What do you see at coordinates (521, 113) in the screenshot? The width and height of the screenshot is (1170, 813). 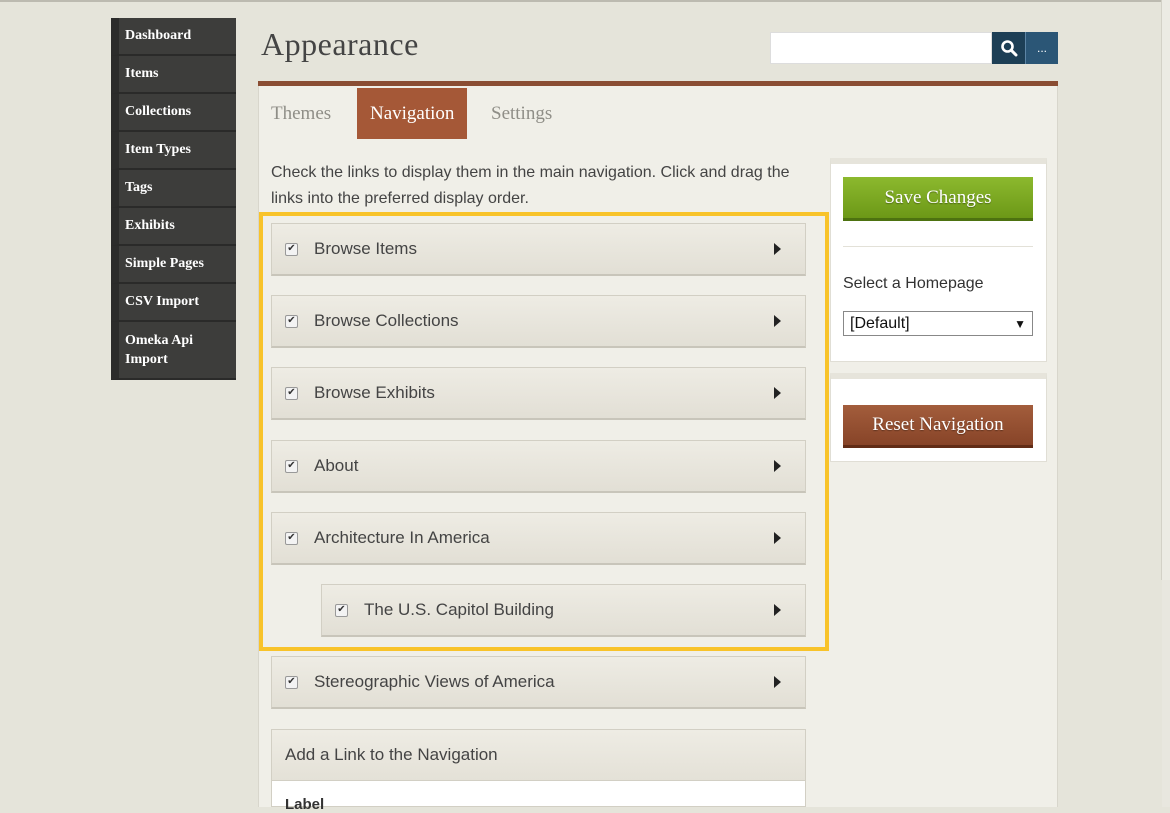 I see `tab-settings: Settings` at bounding box center [521, 113].